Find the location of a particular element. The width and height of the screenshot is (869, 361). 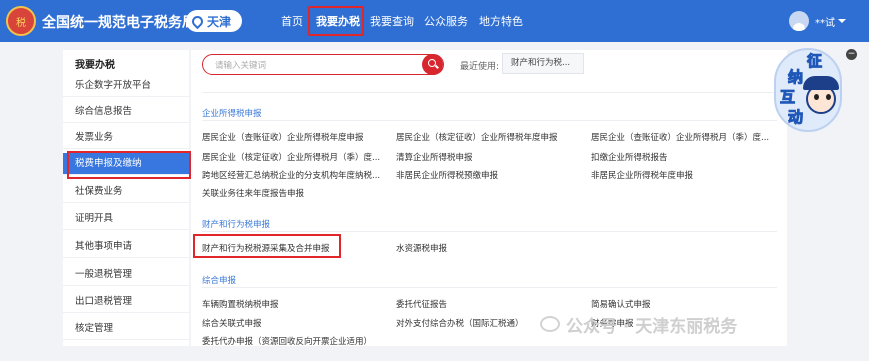

mascot-char: 征 is located at coordinates (814, 61).